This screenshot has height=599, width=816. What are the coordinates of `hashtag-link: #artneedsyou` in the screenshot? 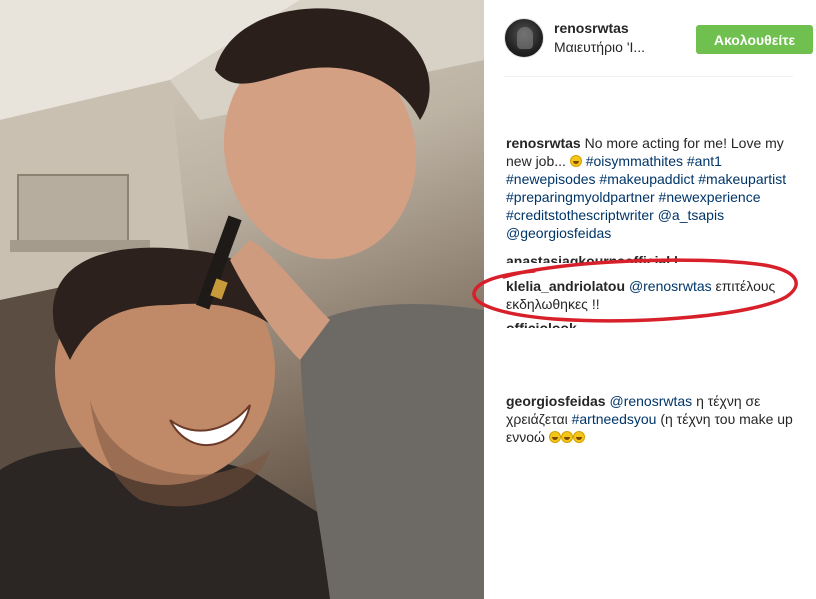 It's located at (614, 419).